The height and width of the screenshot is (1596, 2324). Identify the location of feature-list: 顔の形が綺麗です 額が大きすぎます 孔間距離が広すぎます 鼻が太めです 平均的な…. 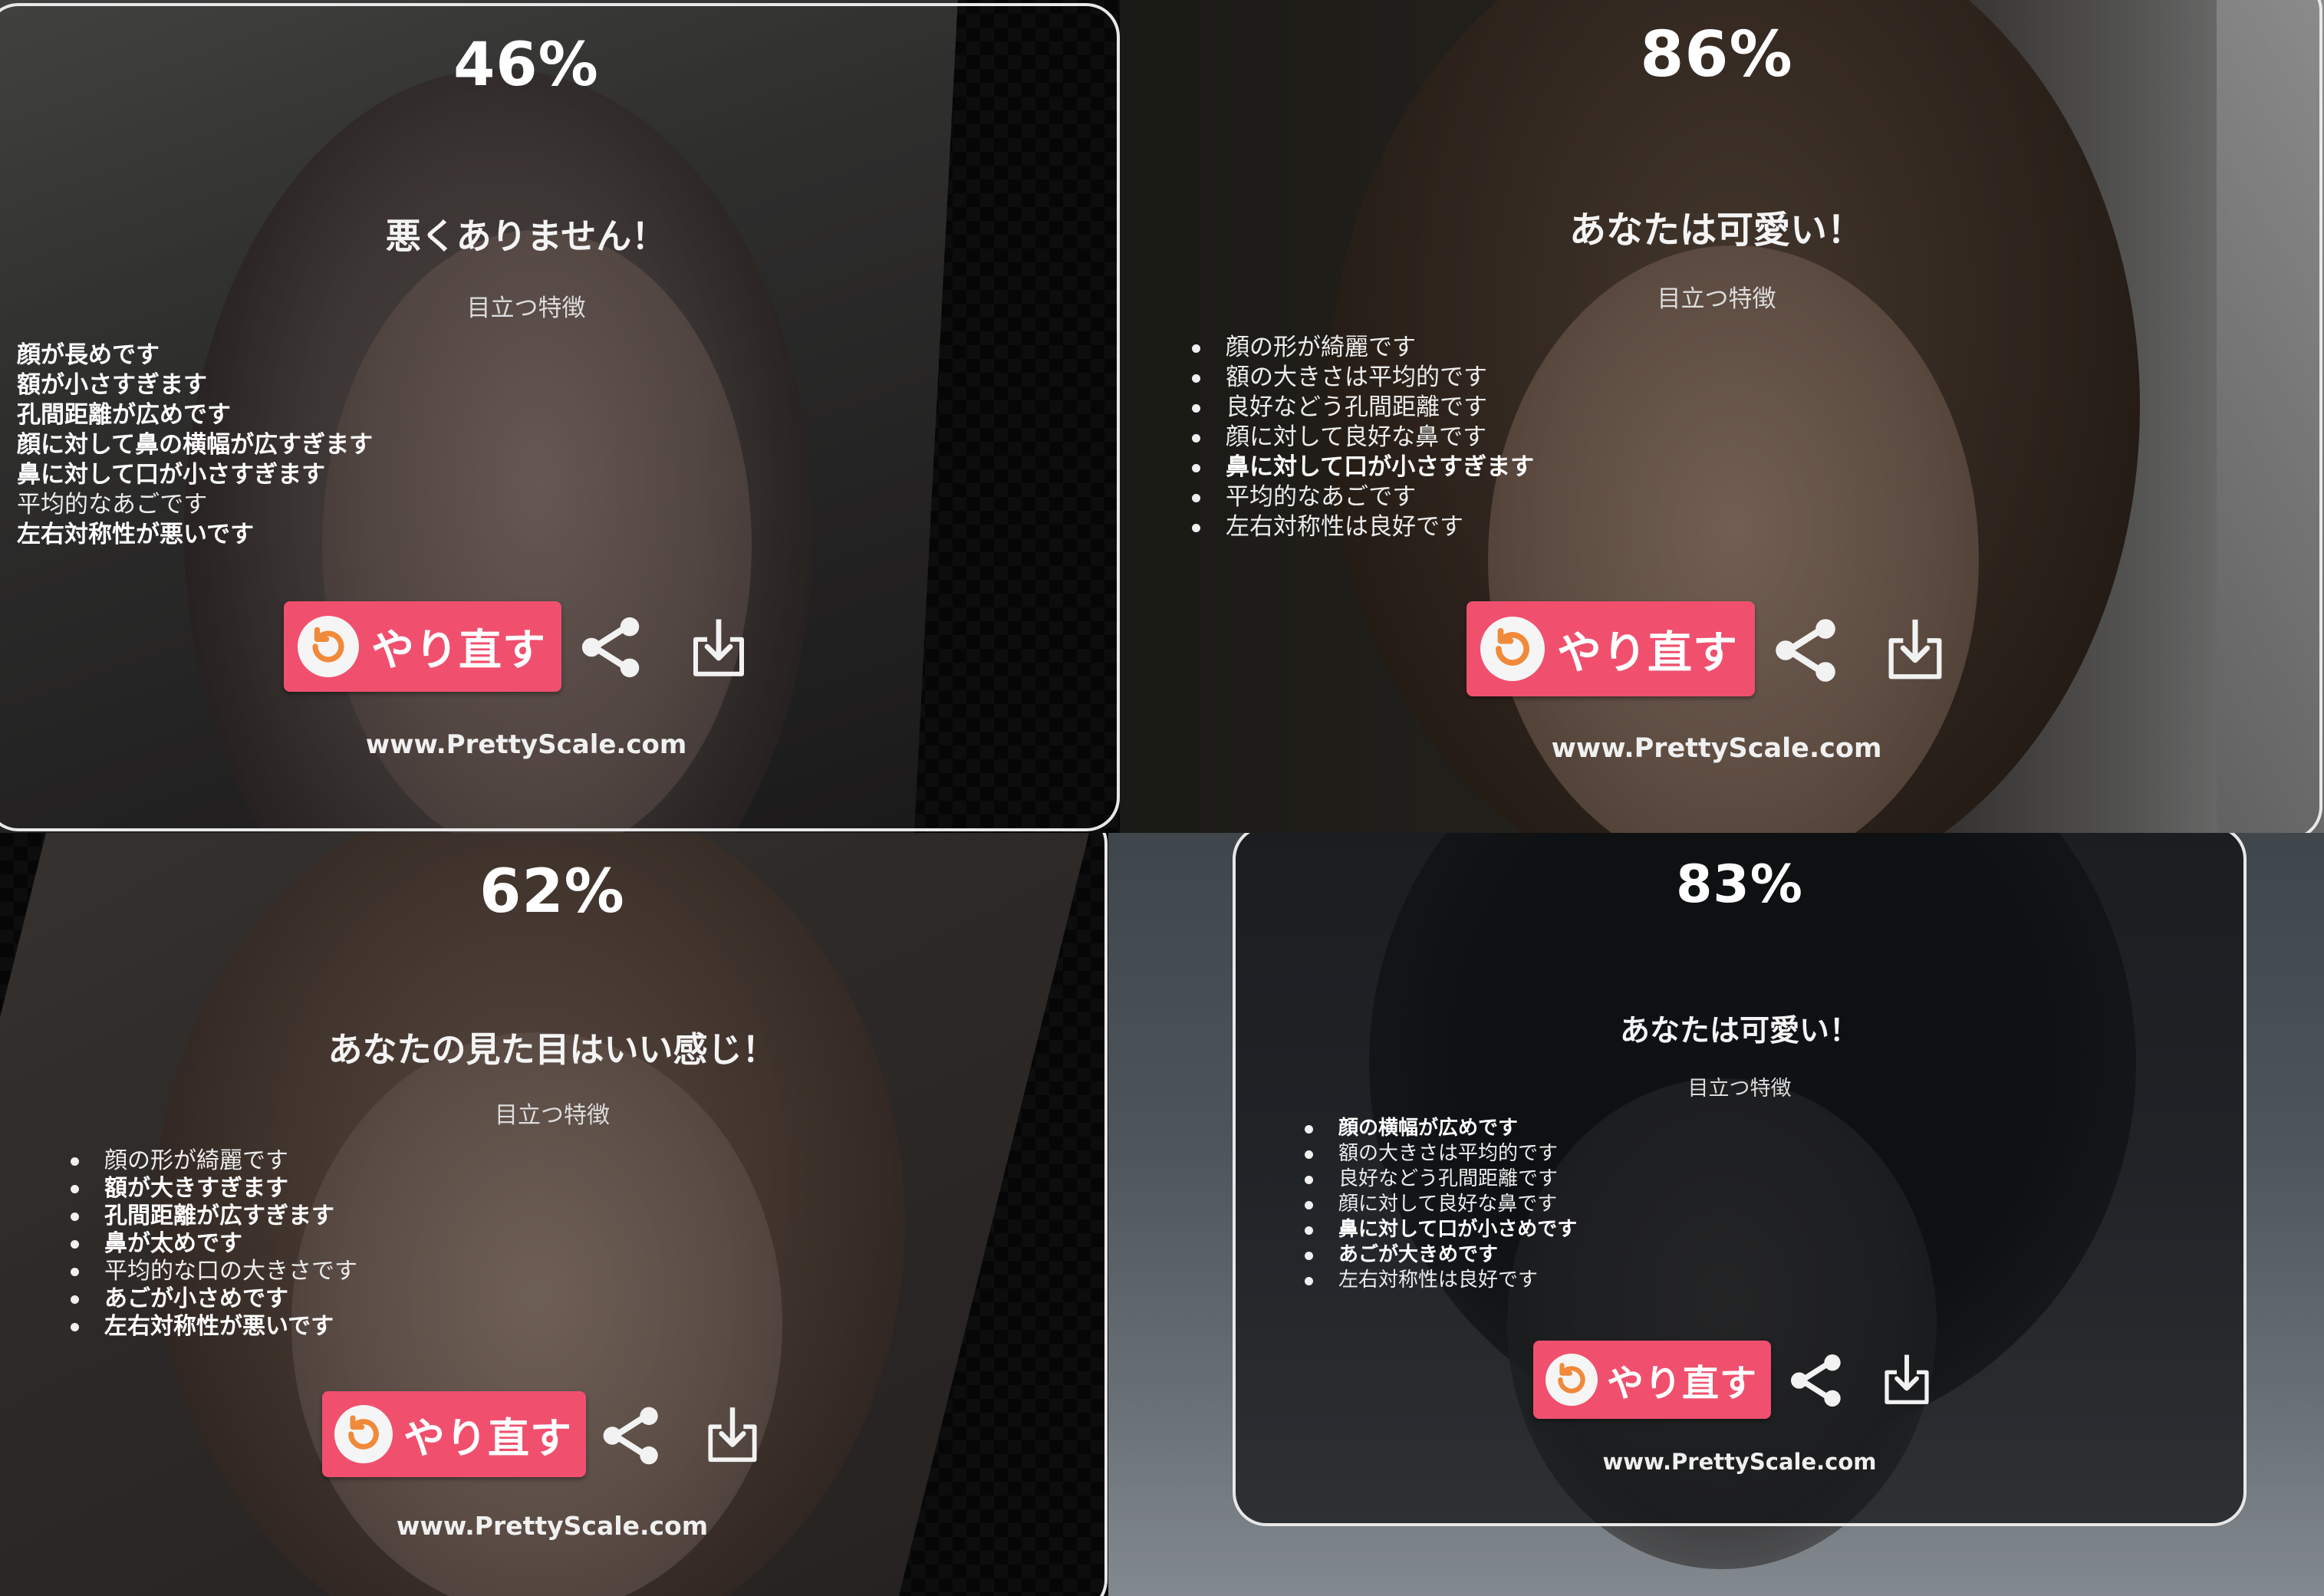
(214, 1244).